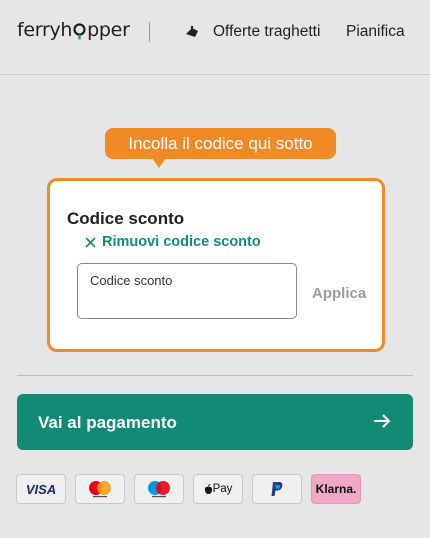  I want to click on logo-pin-icon, so click(79, 30).